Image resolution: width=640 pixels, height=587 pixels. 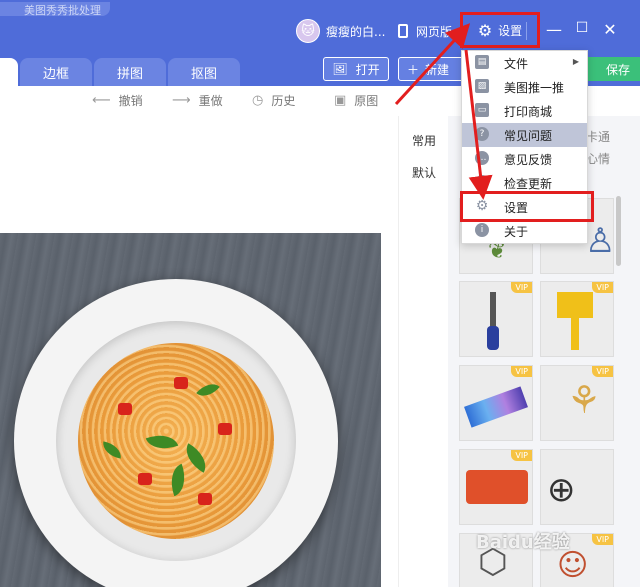 I want to click on tab-common: 常用, so click(x=424, y=140).